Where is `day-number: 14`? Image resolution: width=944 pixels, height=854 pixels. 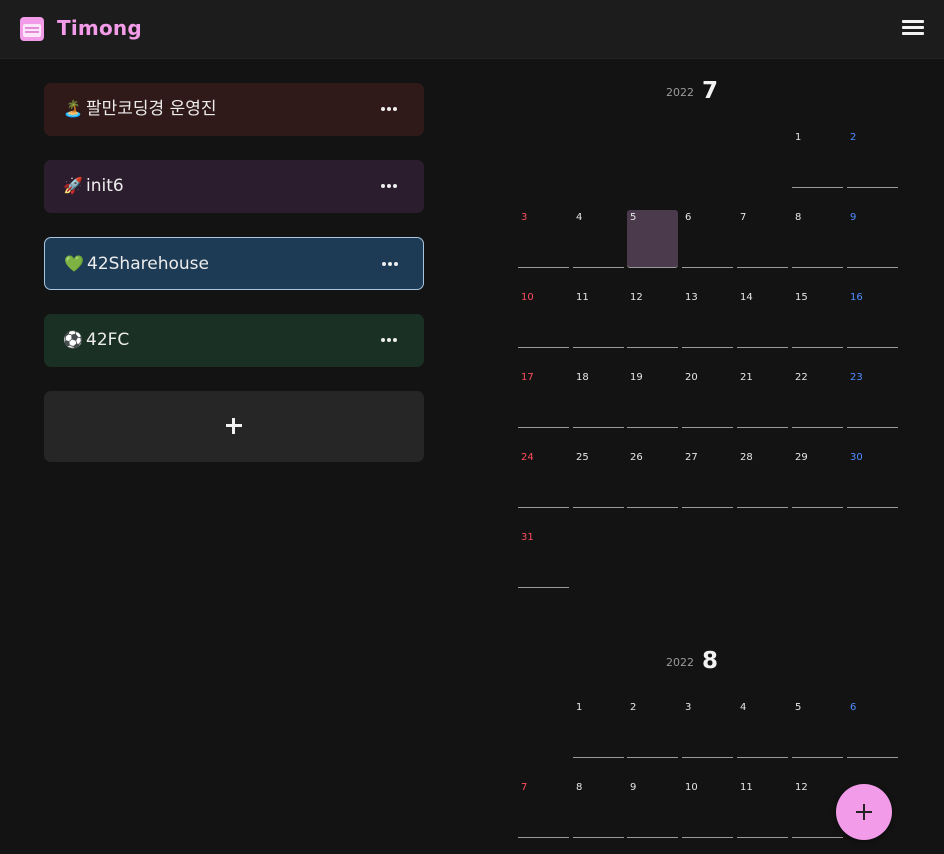 day-number: 14 is located at coordinates (746, 297).